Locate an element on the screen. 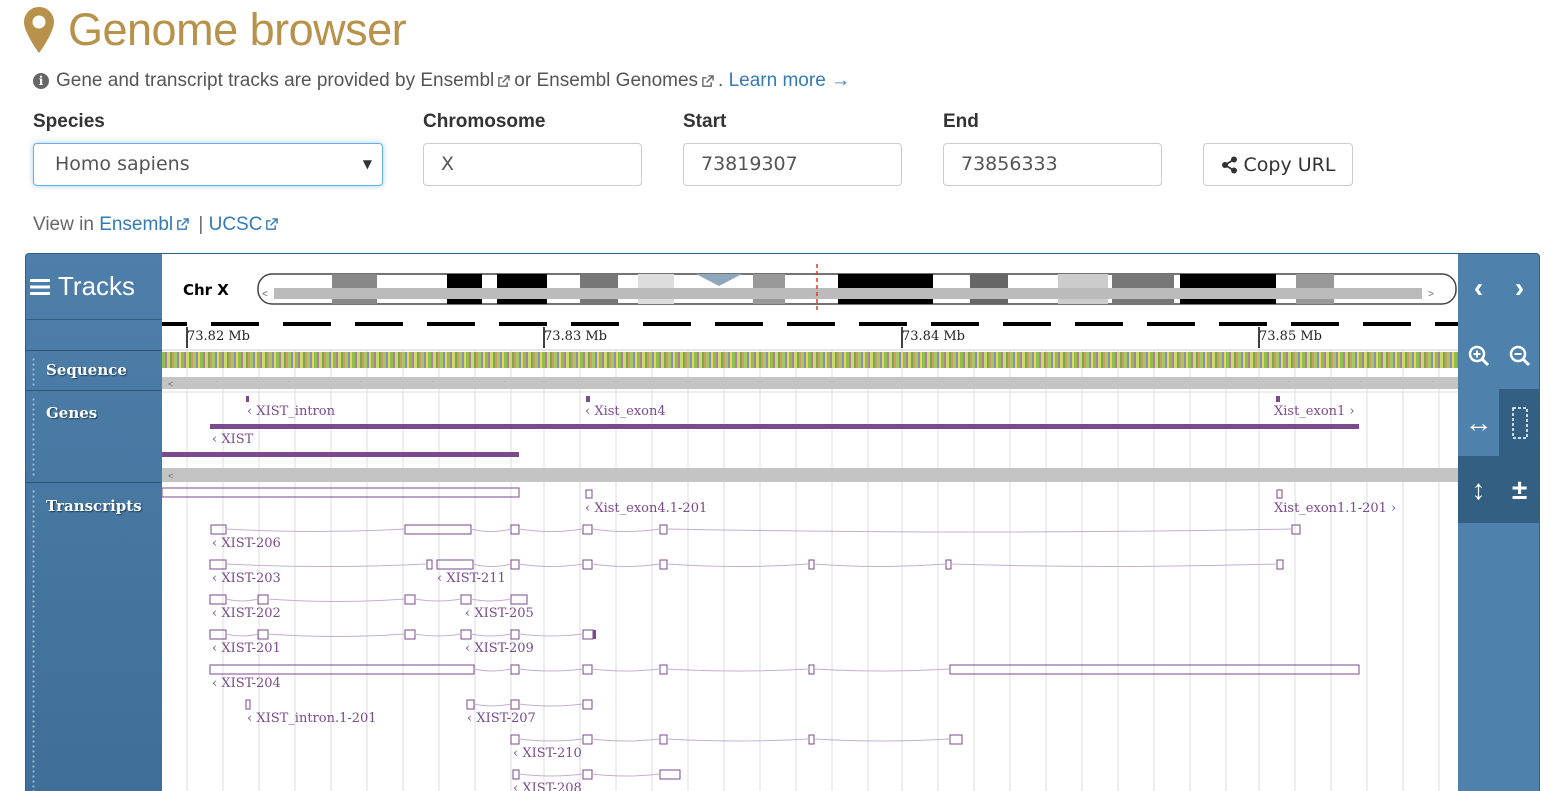 The width and height of the screenshot is (1561, 791). start-input: 73819307 is located at coordinates (792, 164).